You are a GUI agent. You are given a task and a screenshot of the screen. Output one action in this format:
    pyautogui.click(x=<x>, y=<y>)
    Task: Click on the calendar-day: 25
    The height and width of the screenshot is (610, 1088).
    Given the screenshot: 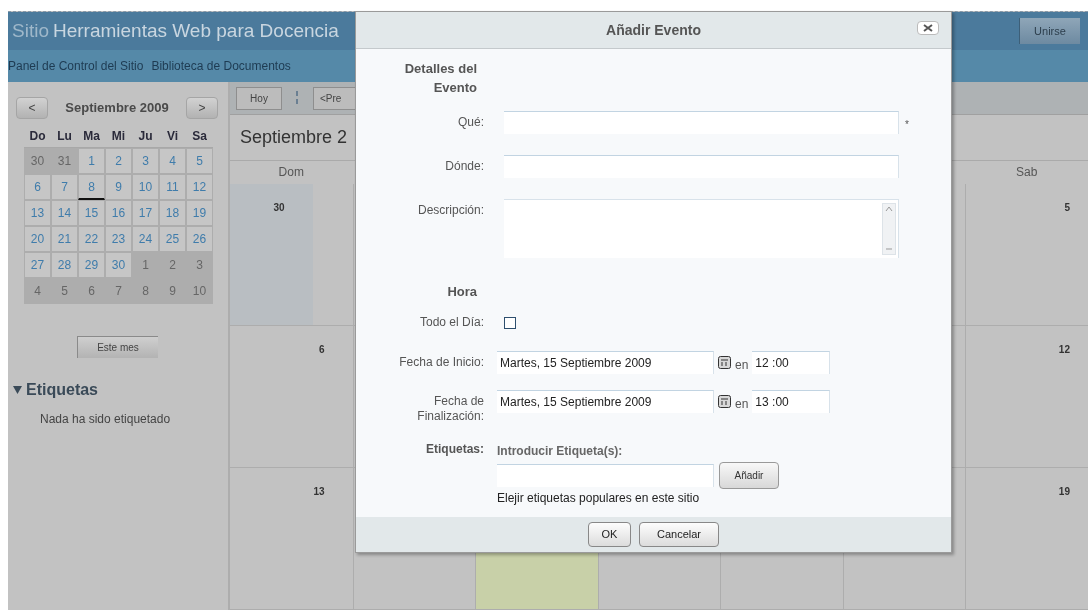 What is the action you would take?
    pyautogui.click(x=172, y=239)
    